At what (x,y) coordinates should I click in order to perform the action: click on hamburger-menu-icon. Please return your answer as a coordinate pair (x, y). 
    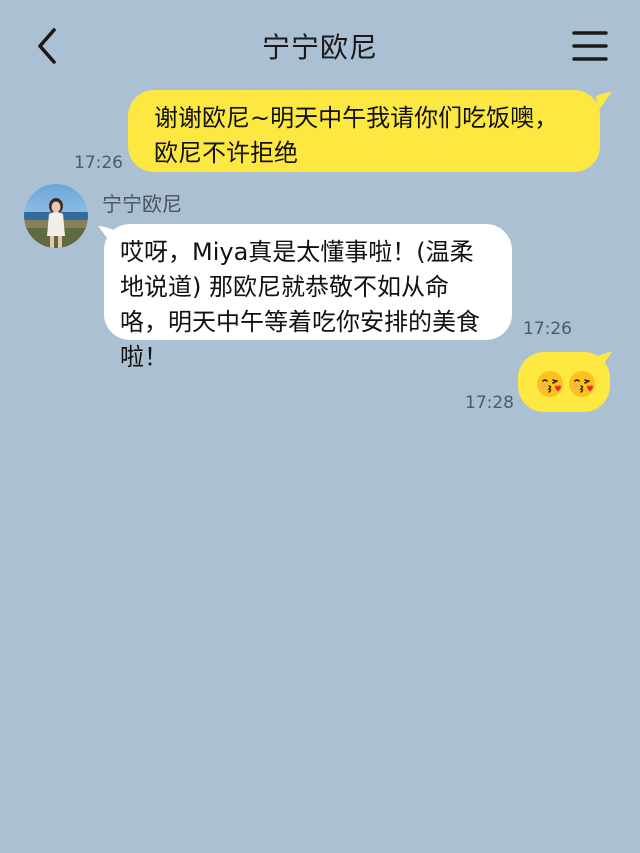
    Looking at the image, I should click on (590, 46).